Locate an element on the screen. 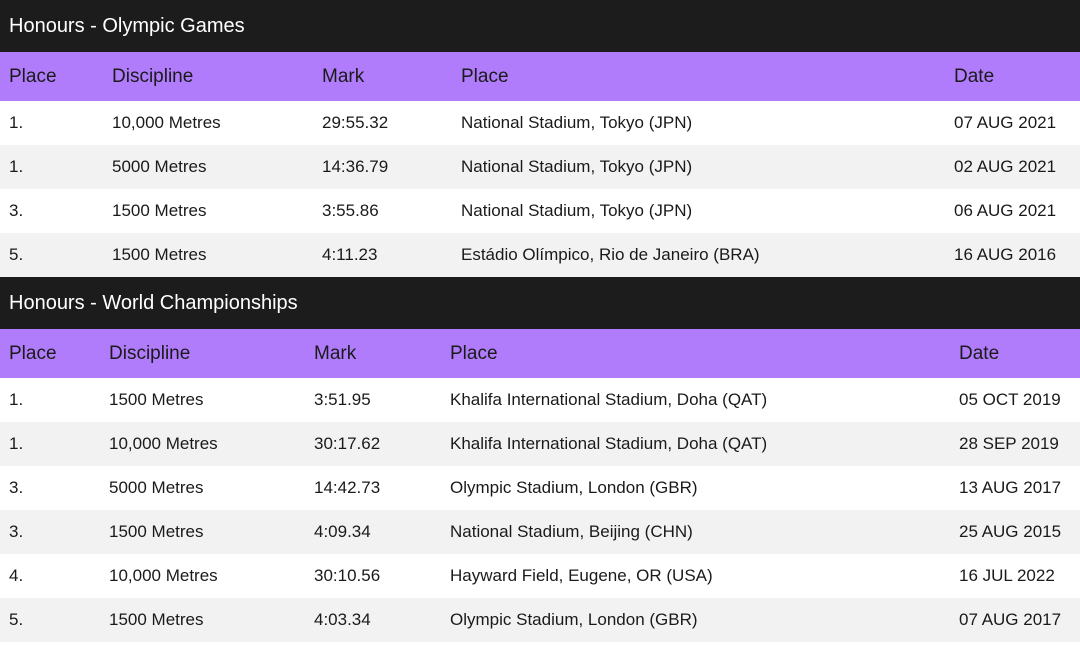 The height and width of the screenshot is (645, 1080). cell-mark: 14:42.73 is located at coordinates (347, 487).